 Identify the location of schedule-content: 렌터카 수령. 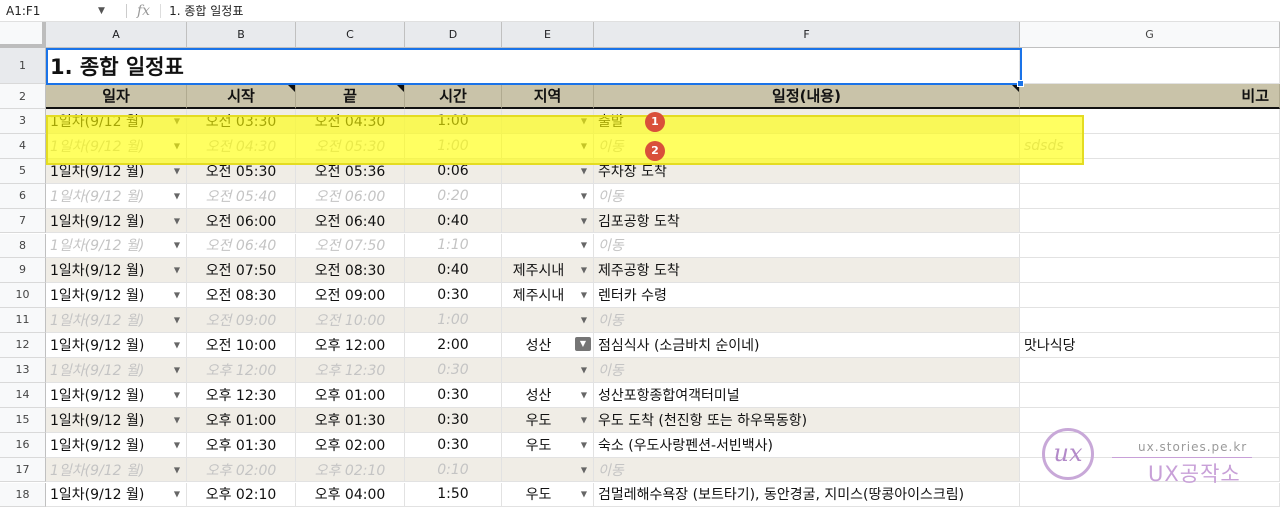
(807, 296).